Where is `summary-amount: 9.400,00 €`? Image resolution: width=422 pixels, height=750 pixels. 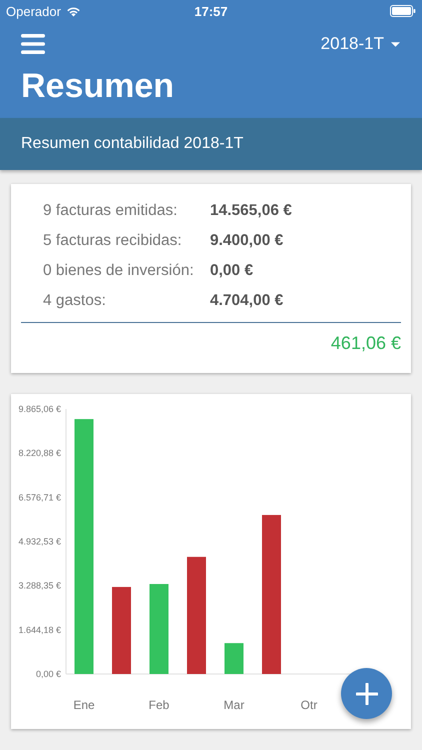 summary-amount: 9.400,00 € is located at coordinates (247, 241).